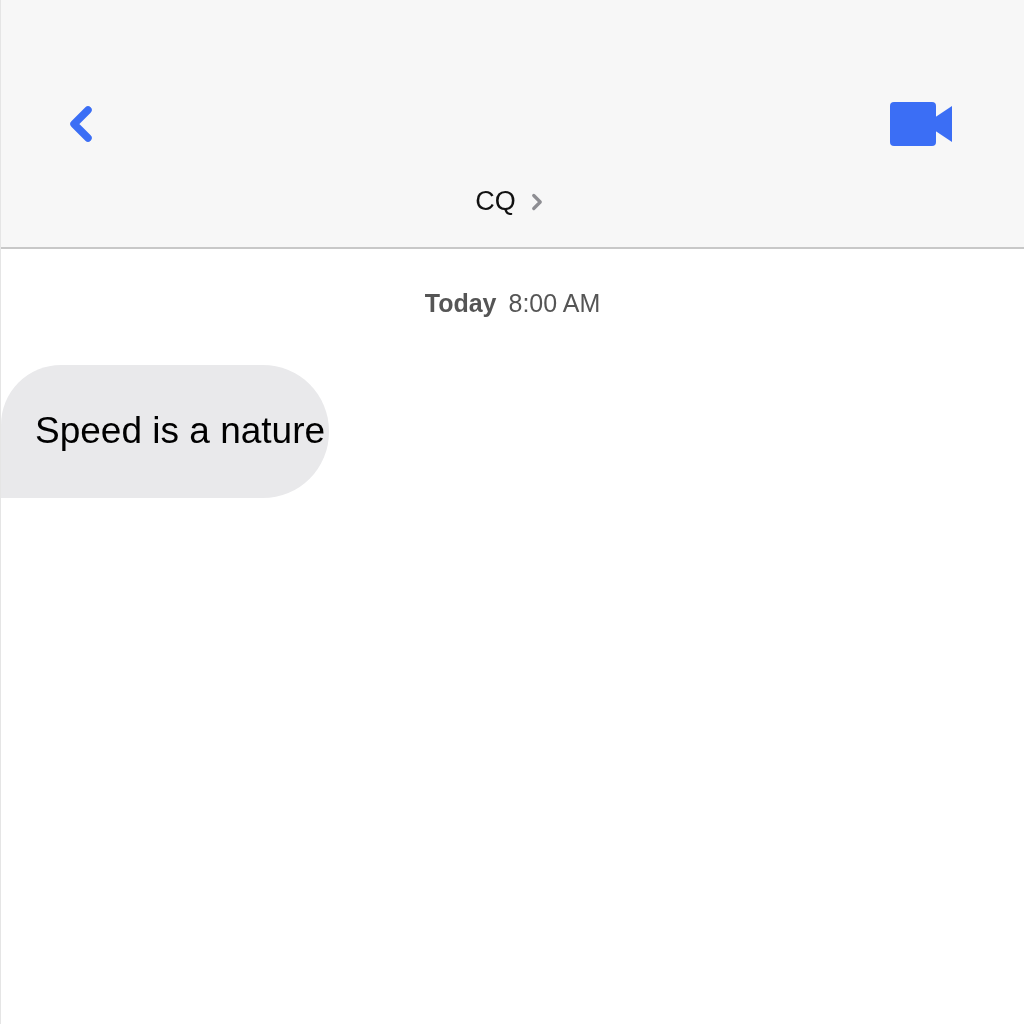  What do you see at coordinates (165, 431) in the screenshot?
I see `message-bubble: Speed is a nature` at bounding box center [165, 431].